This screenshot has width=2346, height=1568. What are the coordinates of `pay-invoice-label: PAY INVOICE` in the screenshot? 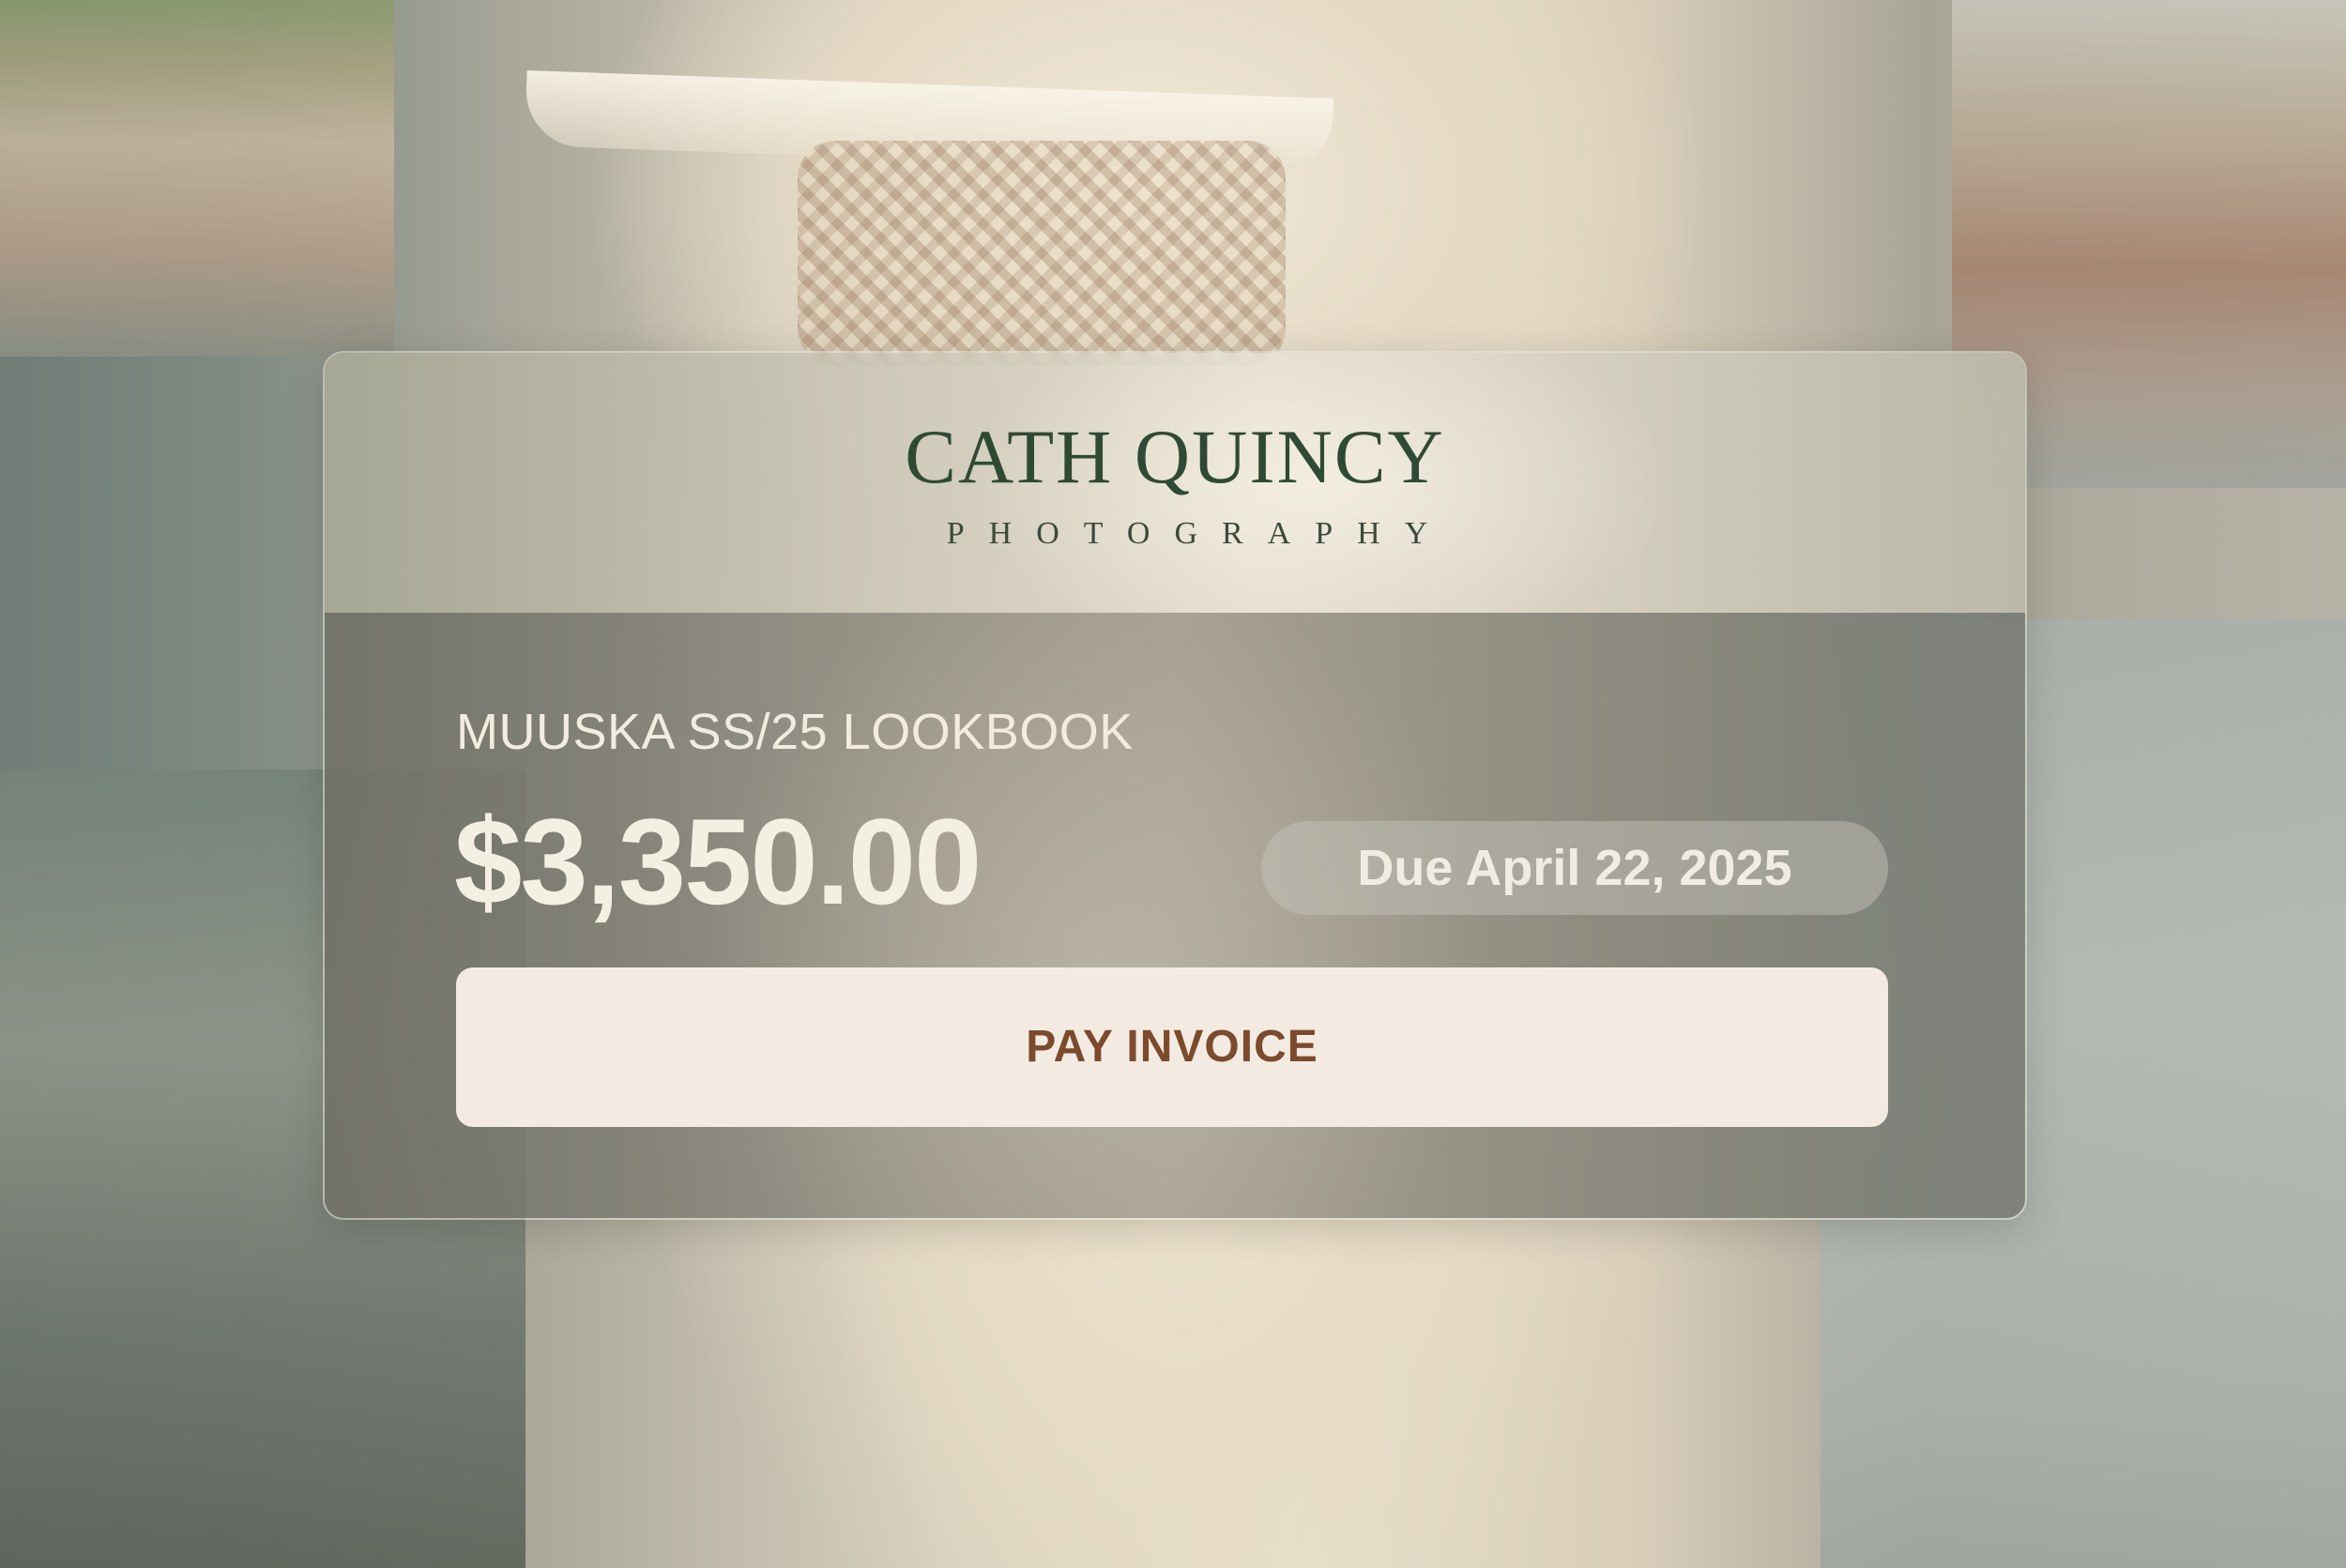 It's located at (1172, 1047).